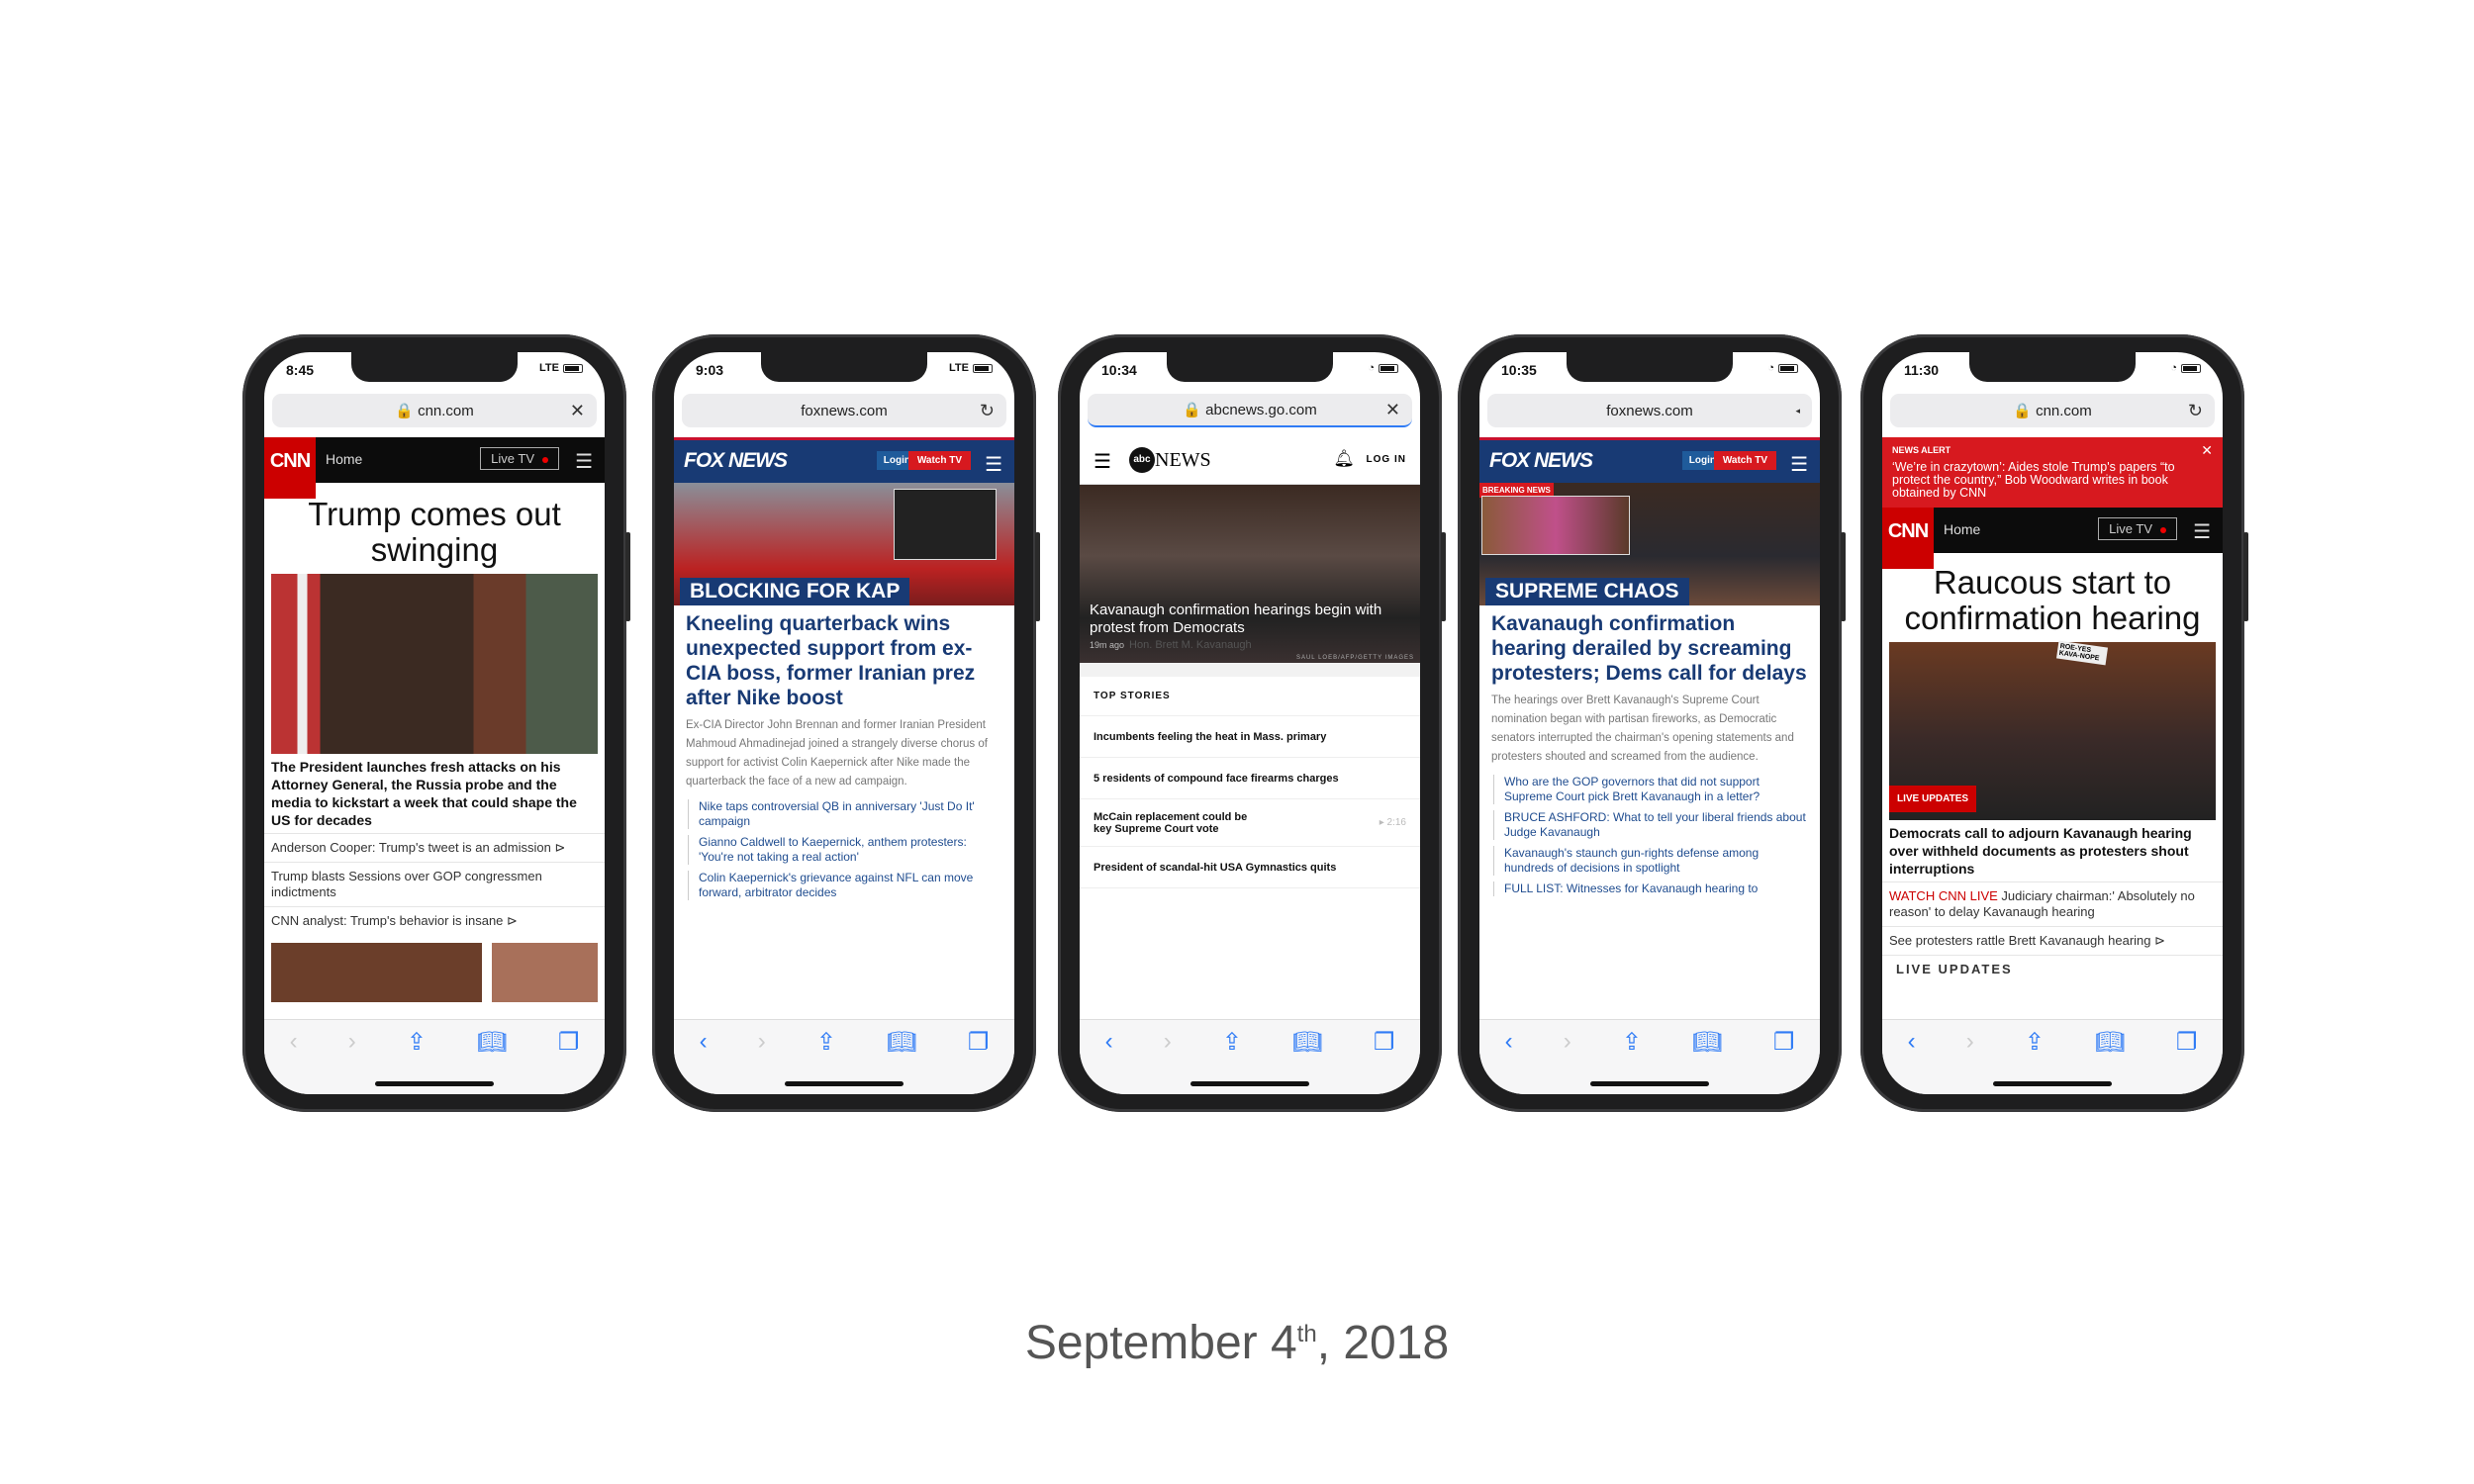 Image resolution: width=2474 pixels, height=1484 pixels. What do you see at coordinates (1650, 460) in the screenshot?
I see `fox-nav: FOX NEWS Login Watch TV ☰` at bounding box center [1650, 460].